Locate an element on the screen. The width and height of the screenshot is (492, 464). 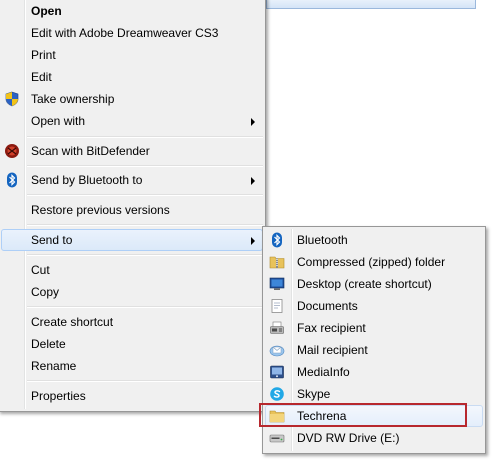
menu-item-send-by-bluetooth: Send by Bluetooth to is located at coordinates (132, 180).